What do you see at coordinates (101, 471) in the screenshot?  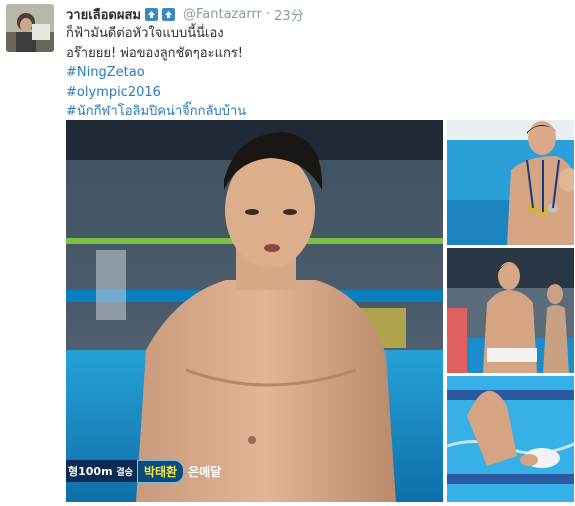 I see `event-label: 형100m 결승` at bounding box center [101, 471].